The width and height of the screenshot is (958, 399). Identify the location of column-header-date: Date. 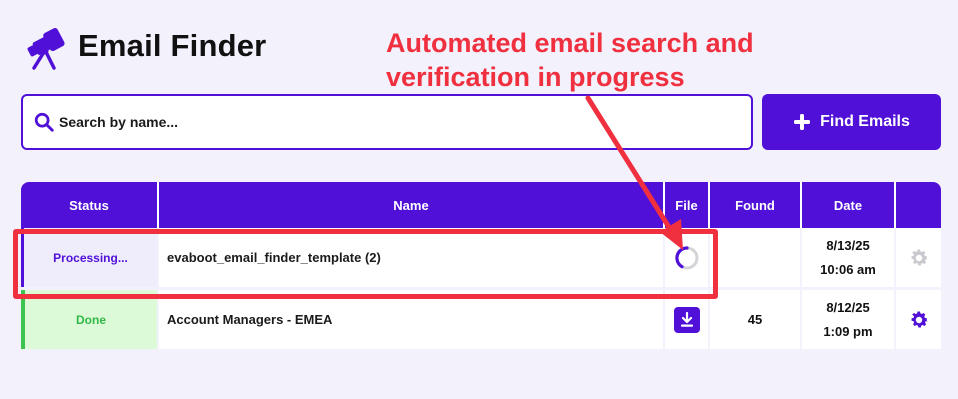
(849, 205).